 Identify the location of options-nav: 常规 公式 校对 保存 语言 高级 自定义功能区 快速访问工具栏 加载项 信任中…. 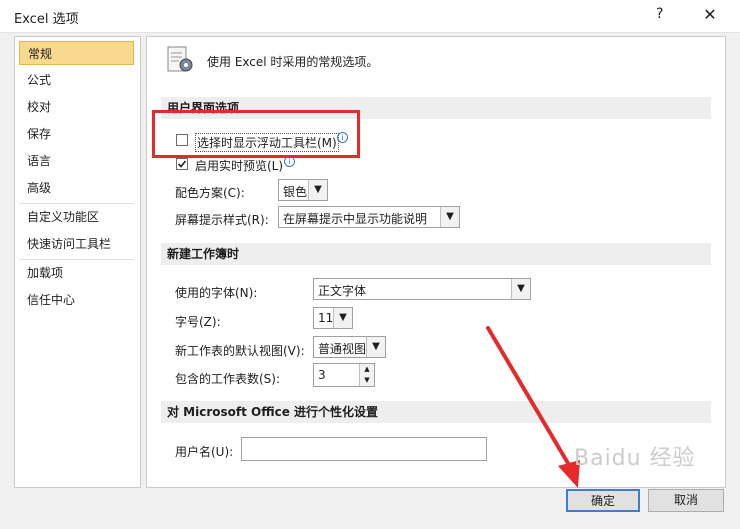
(77, 262).